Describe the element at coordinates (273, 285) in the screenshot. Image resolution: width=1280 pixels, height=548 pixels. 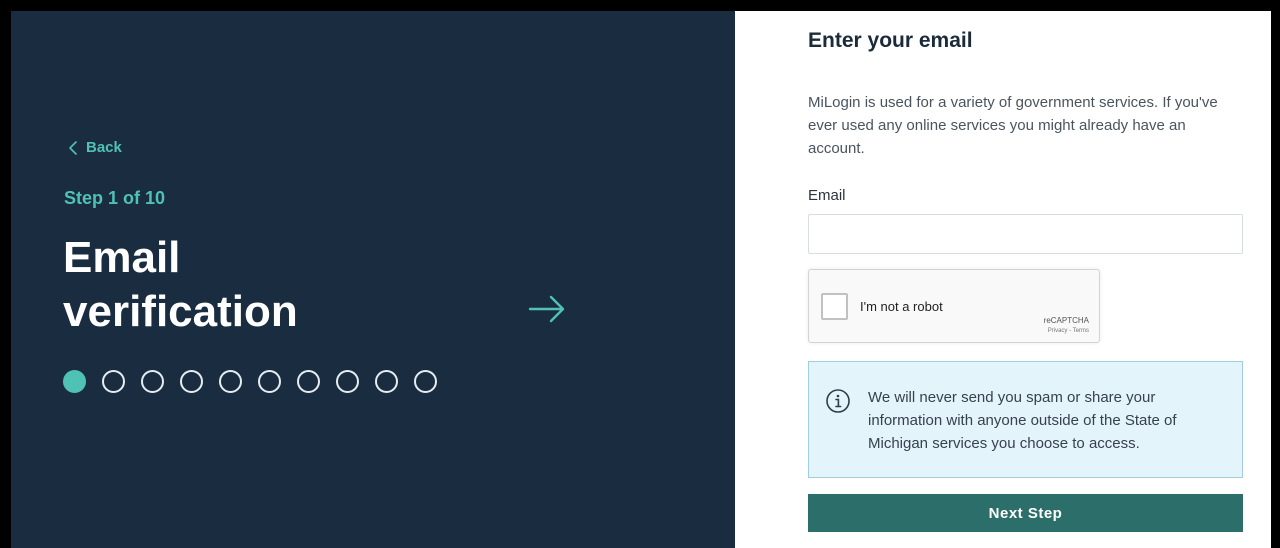
I see `page-title: Email verification` at that location.